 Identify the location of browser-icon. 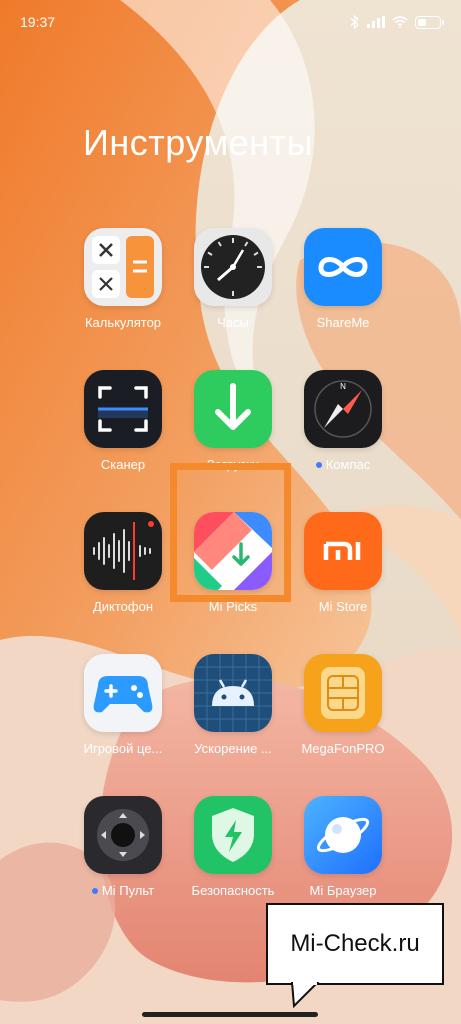
(343, 835).